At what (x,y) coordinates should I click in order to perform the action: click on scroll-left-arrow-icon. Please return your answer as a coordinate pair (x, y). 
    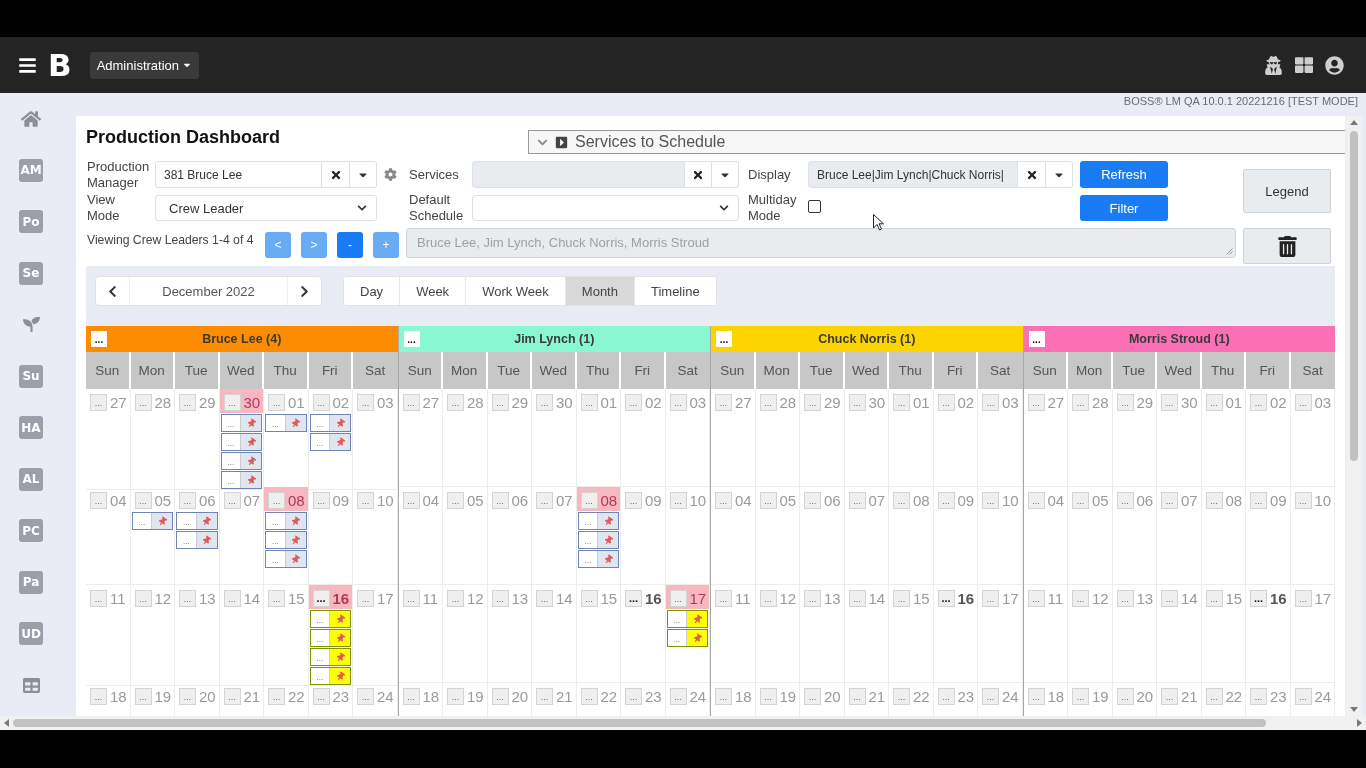
    Looking at the image, I should click on (6, 723).